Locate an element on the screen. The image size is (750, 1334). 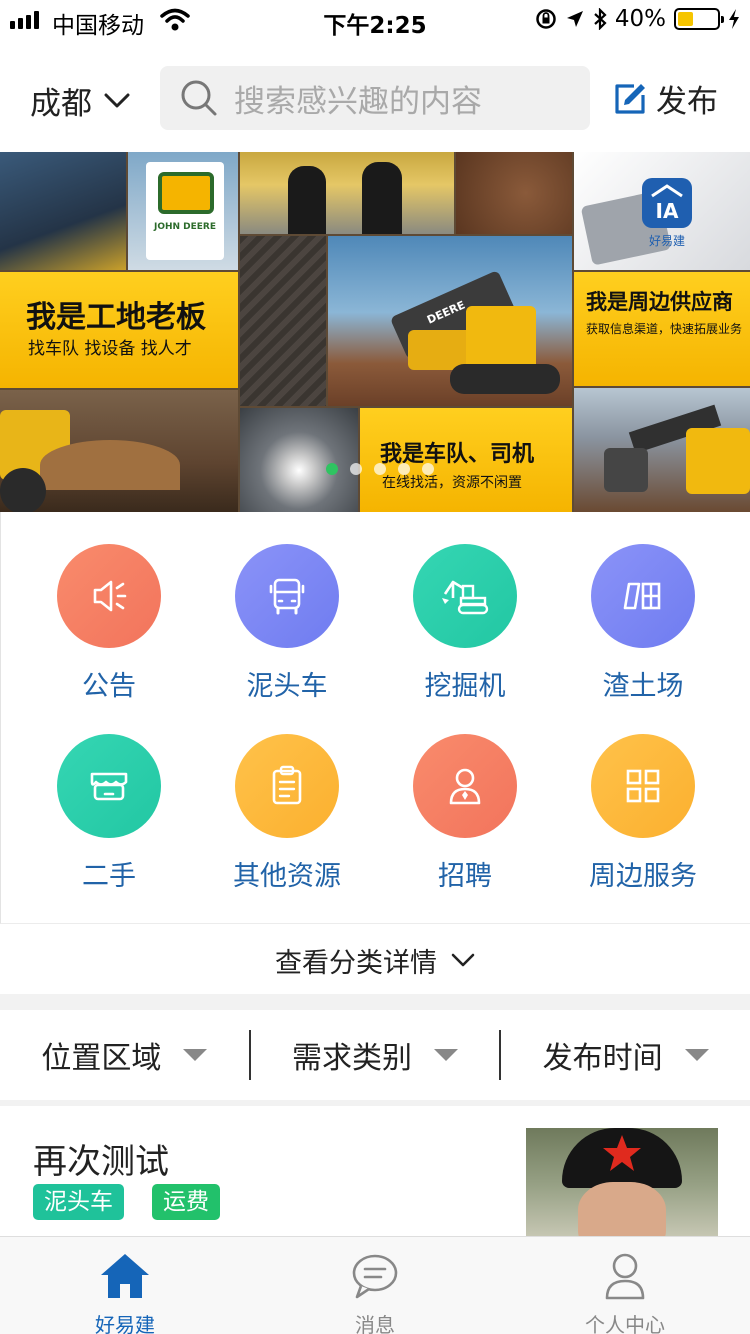
filter-location-label: 位置区域 is located at coordinates (101, 1058).